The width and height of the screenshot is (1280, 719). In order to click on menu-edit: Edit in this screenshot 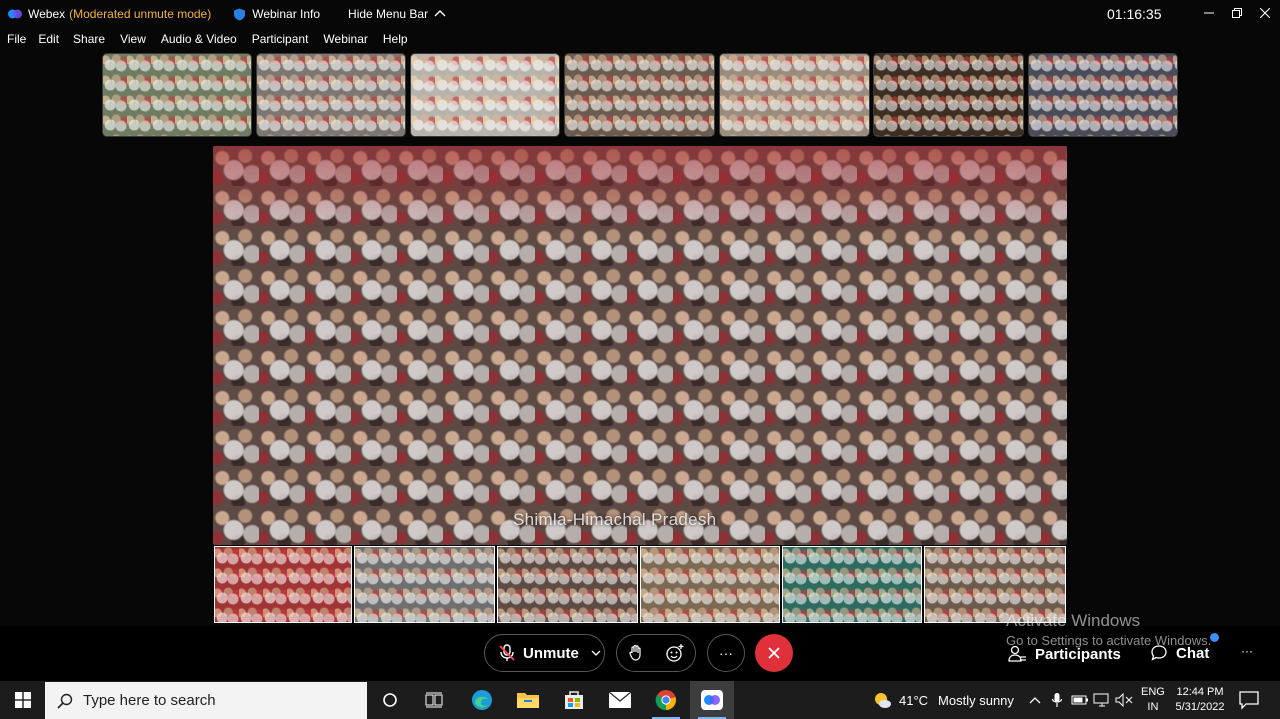, I will do `click(48, 41)`.